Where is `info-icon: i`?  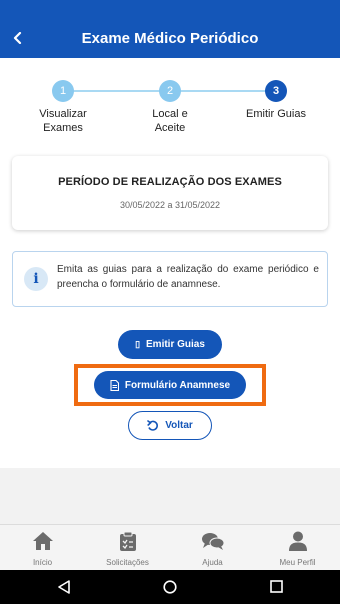
info-icon: i is located at coordinates (36, 279).